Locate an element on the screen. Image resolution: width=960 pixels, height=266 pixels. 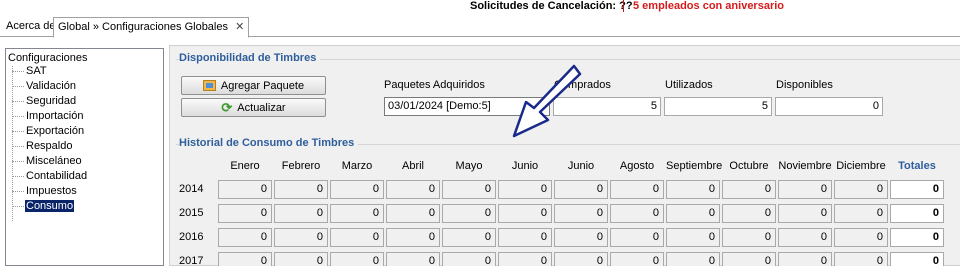
tab-acerca-de: Acerca de is located at coordinates (31, 27).